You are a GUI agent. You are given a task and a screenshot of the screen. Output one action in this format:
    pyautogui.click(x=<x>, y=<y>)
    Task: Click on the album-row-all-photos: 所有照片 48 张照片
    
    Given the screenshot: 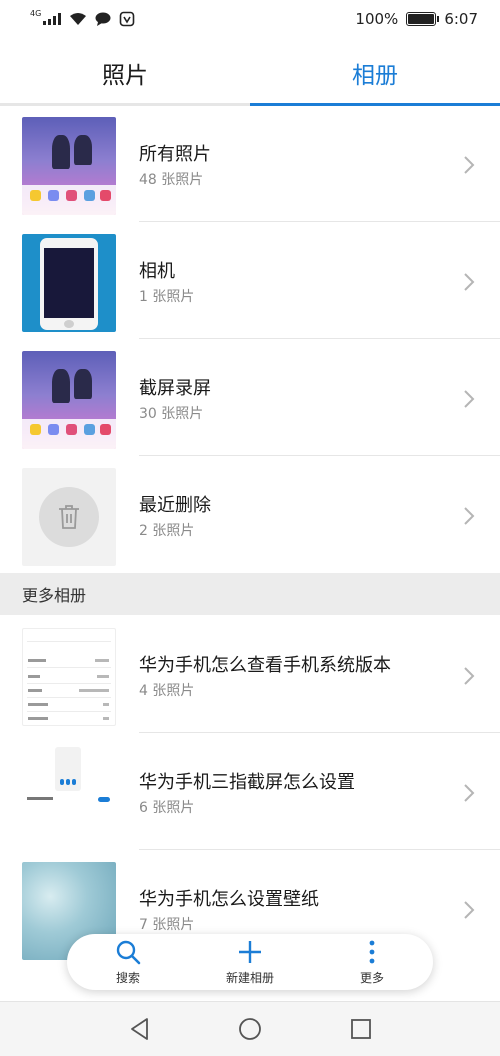 What is the action you would take?
    pyautogui.click(x=250, y=175)
    